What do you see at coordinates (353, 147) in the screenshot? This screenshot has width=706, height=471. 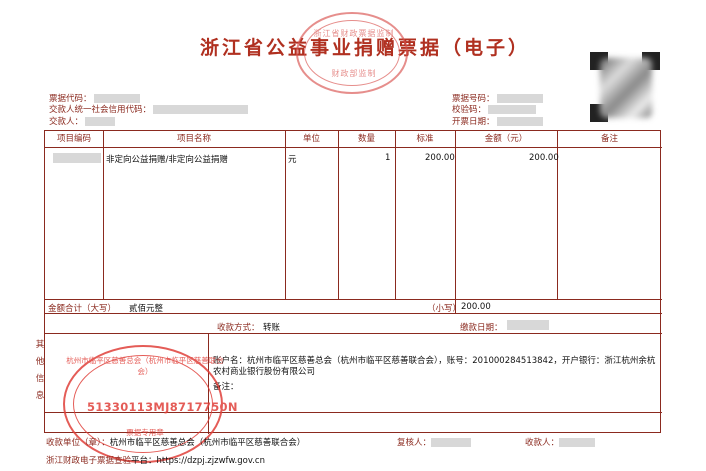 I see `header-divider` at bounding box center [353, 147].